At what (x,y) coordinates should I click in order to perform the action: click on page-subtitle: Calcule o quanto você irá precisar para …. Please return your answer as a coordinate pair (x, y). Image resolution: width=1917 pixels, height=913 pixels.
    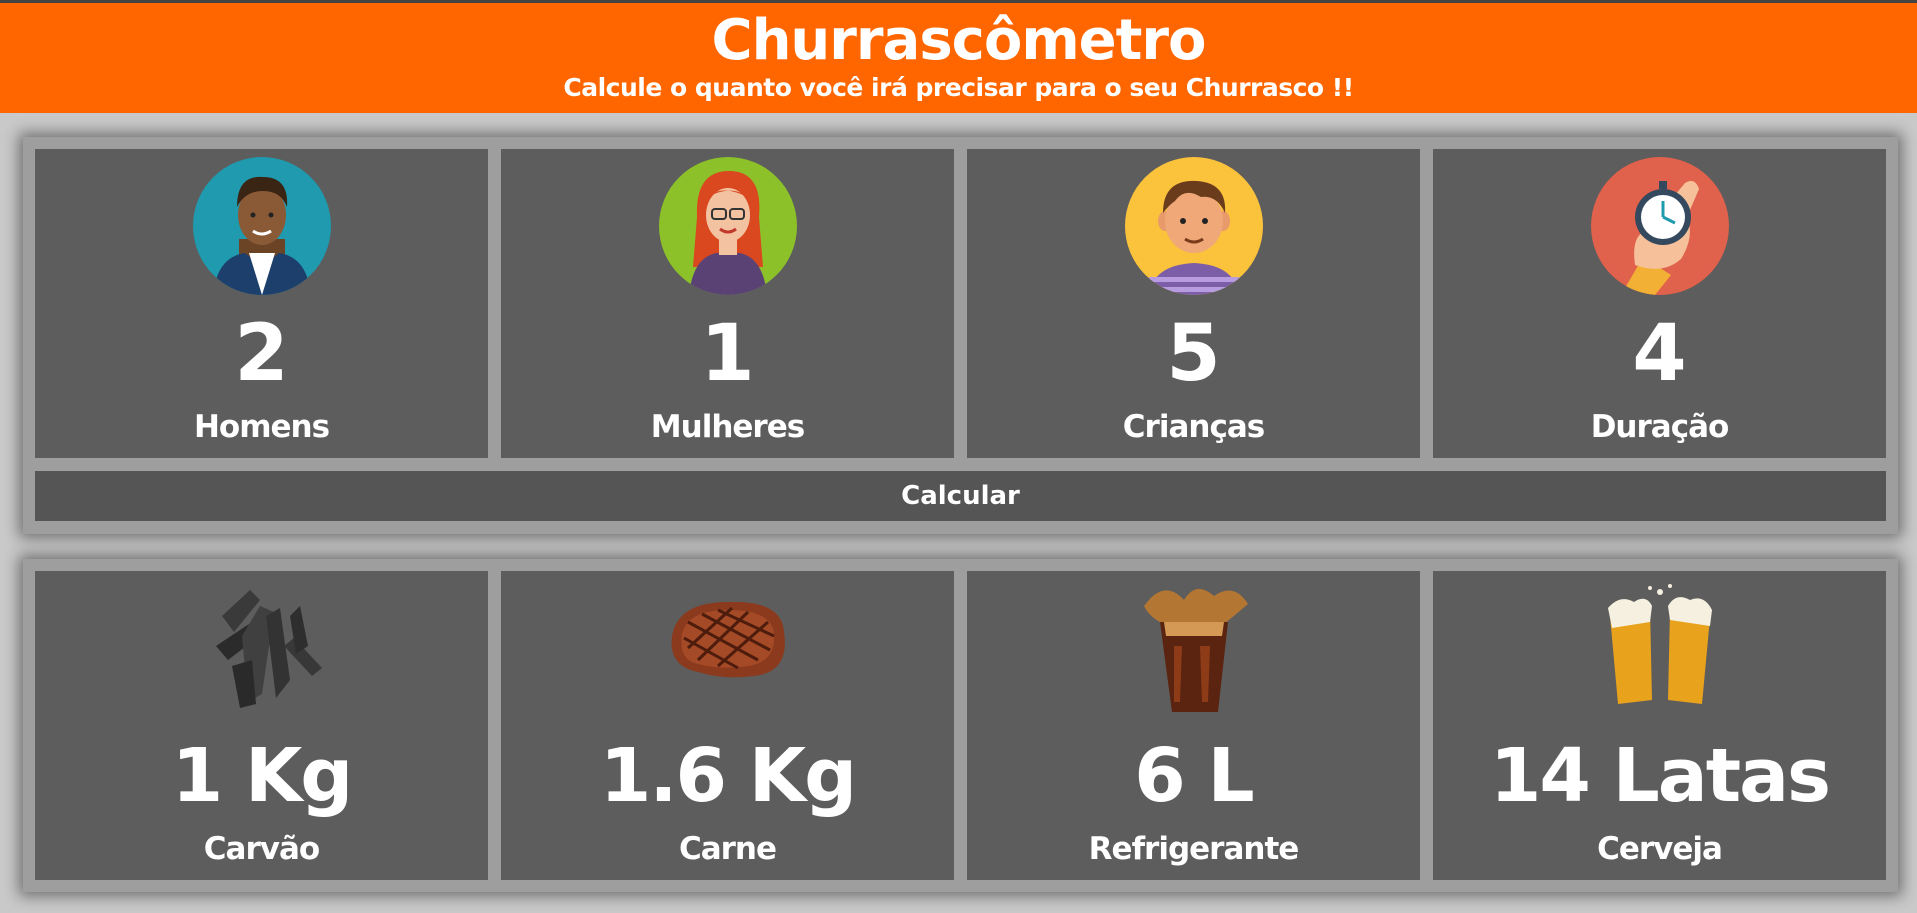
    Looking at the image, I should click on (958, 87).